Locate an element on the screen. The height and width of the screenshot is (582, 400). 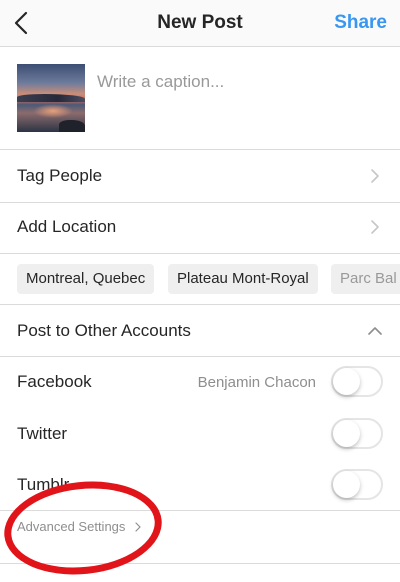
twitter-toggle is located at coordinates (357, 433).